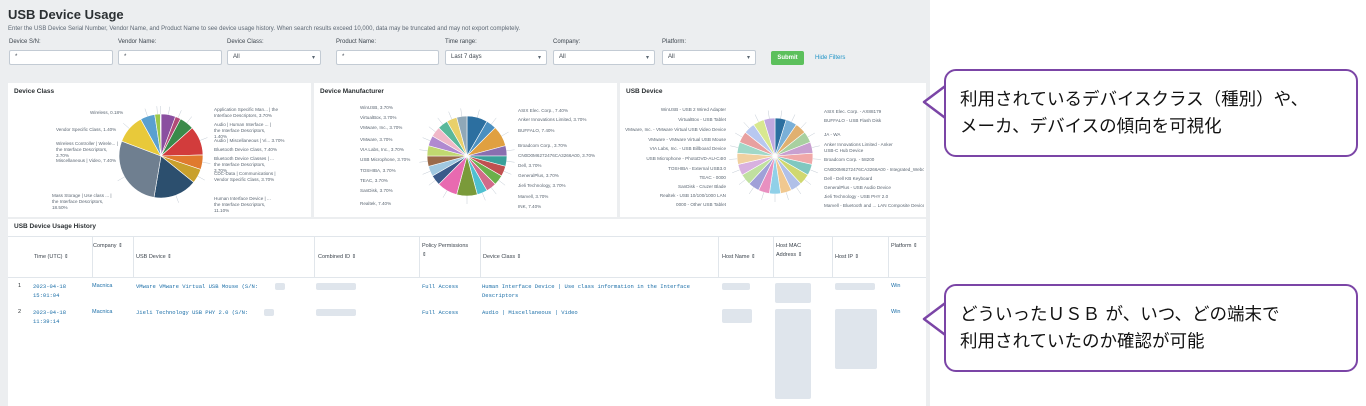 The image size is (1366, 406). What do you see at coordinates (245, 42) in the screenshot?
I see `device-class-label: Device Class:` at bounding box center [245, 42].